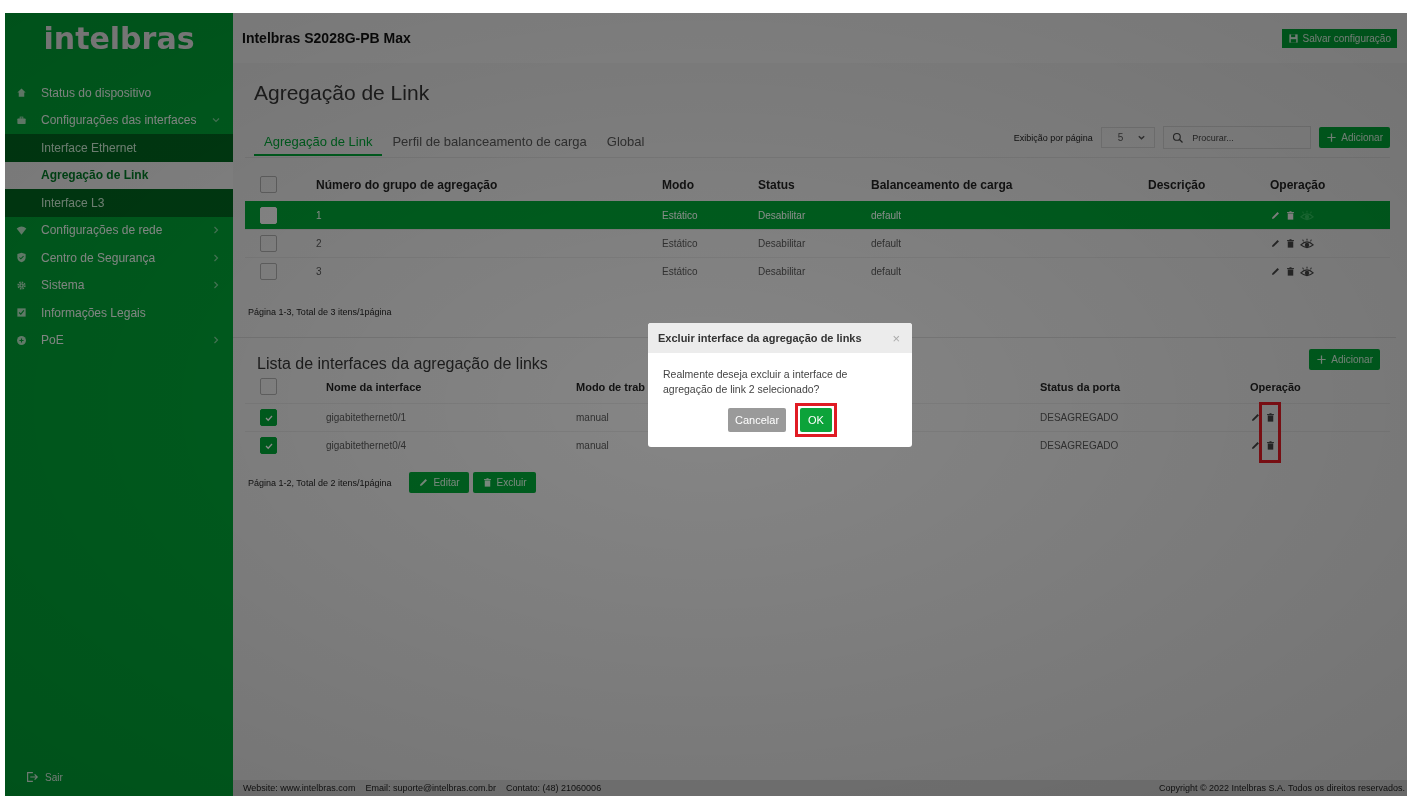  Describe the element at coordinates (299, 788) in the screenshot. I see `website-text: Website: www.intelbras.com` at that location.